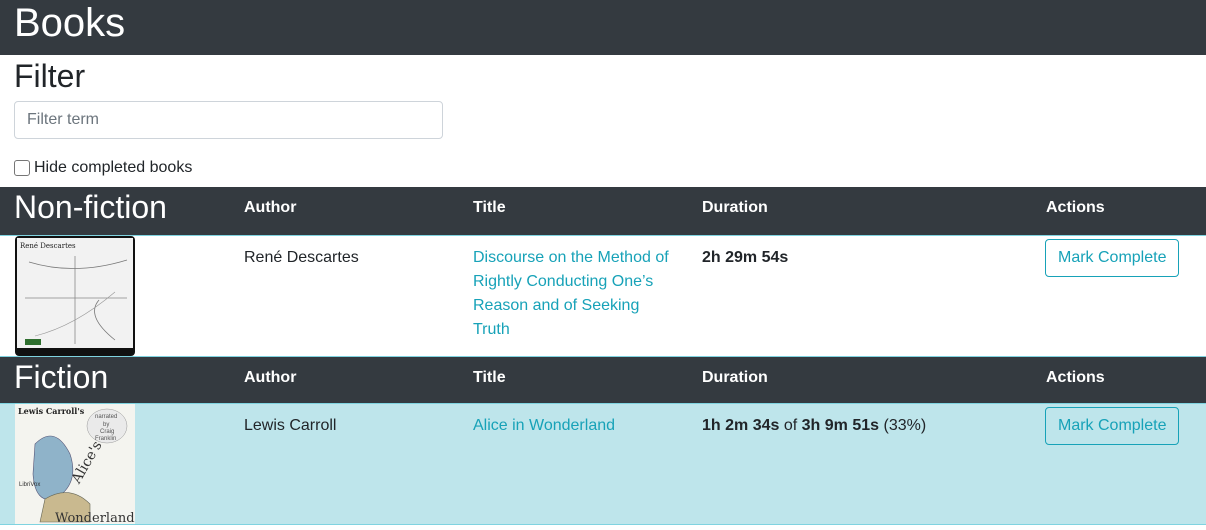 The image size is (1206, 530). Describe the element at coordinates (344, 296) in the screenshot. I see `book-author: René Descartes` at that location.